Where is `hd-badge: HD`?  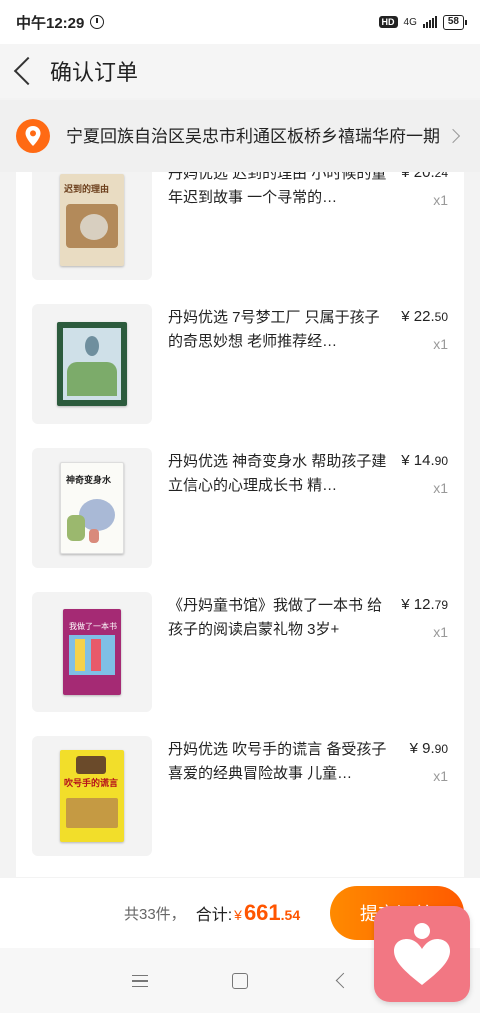
hd-badge: HD is located at coordinates (388, 22).